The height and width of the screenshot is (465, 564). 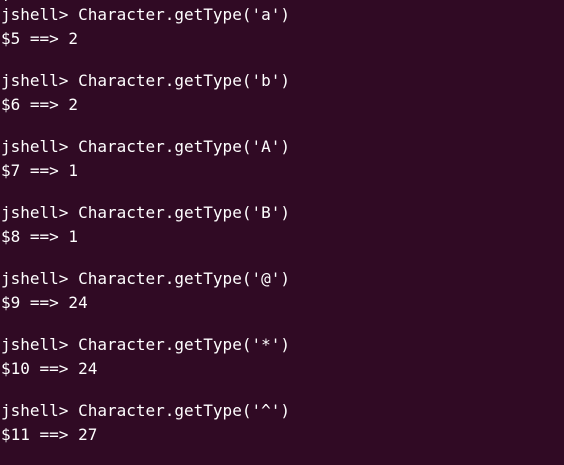 I want to click on output-line: $11 ==> 27, so click(x=49, y=434).